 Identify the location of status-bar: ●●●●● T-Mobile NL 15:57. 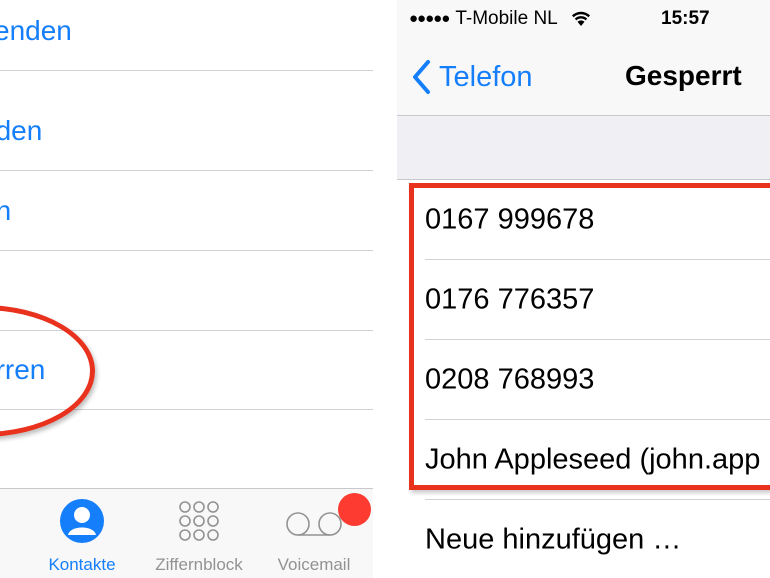
(559, 20).